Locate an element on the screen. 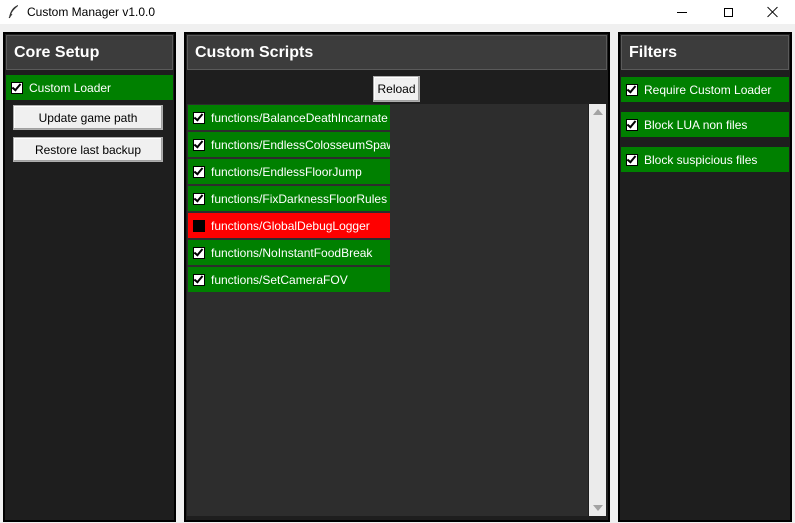 This screenshot has height=523, width=795. update-game-path-button: Update game path is located at coordinates (88, 117).